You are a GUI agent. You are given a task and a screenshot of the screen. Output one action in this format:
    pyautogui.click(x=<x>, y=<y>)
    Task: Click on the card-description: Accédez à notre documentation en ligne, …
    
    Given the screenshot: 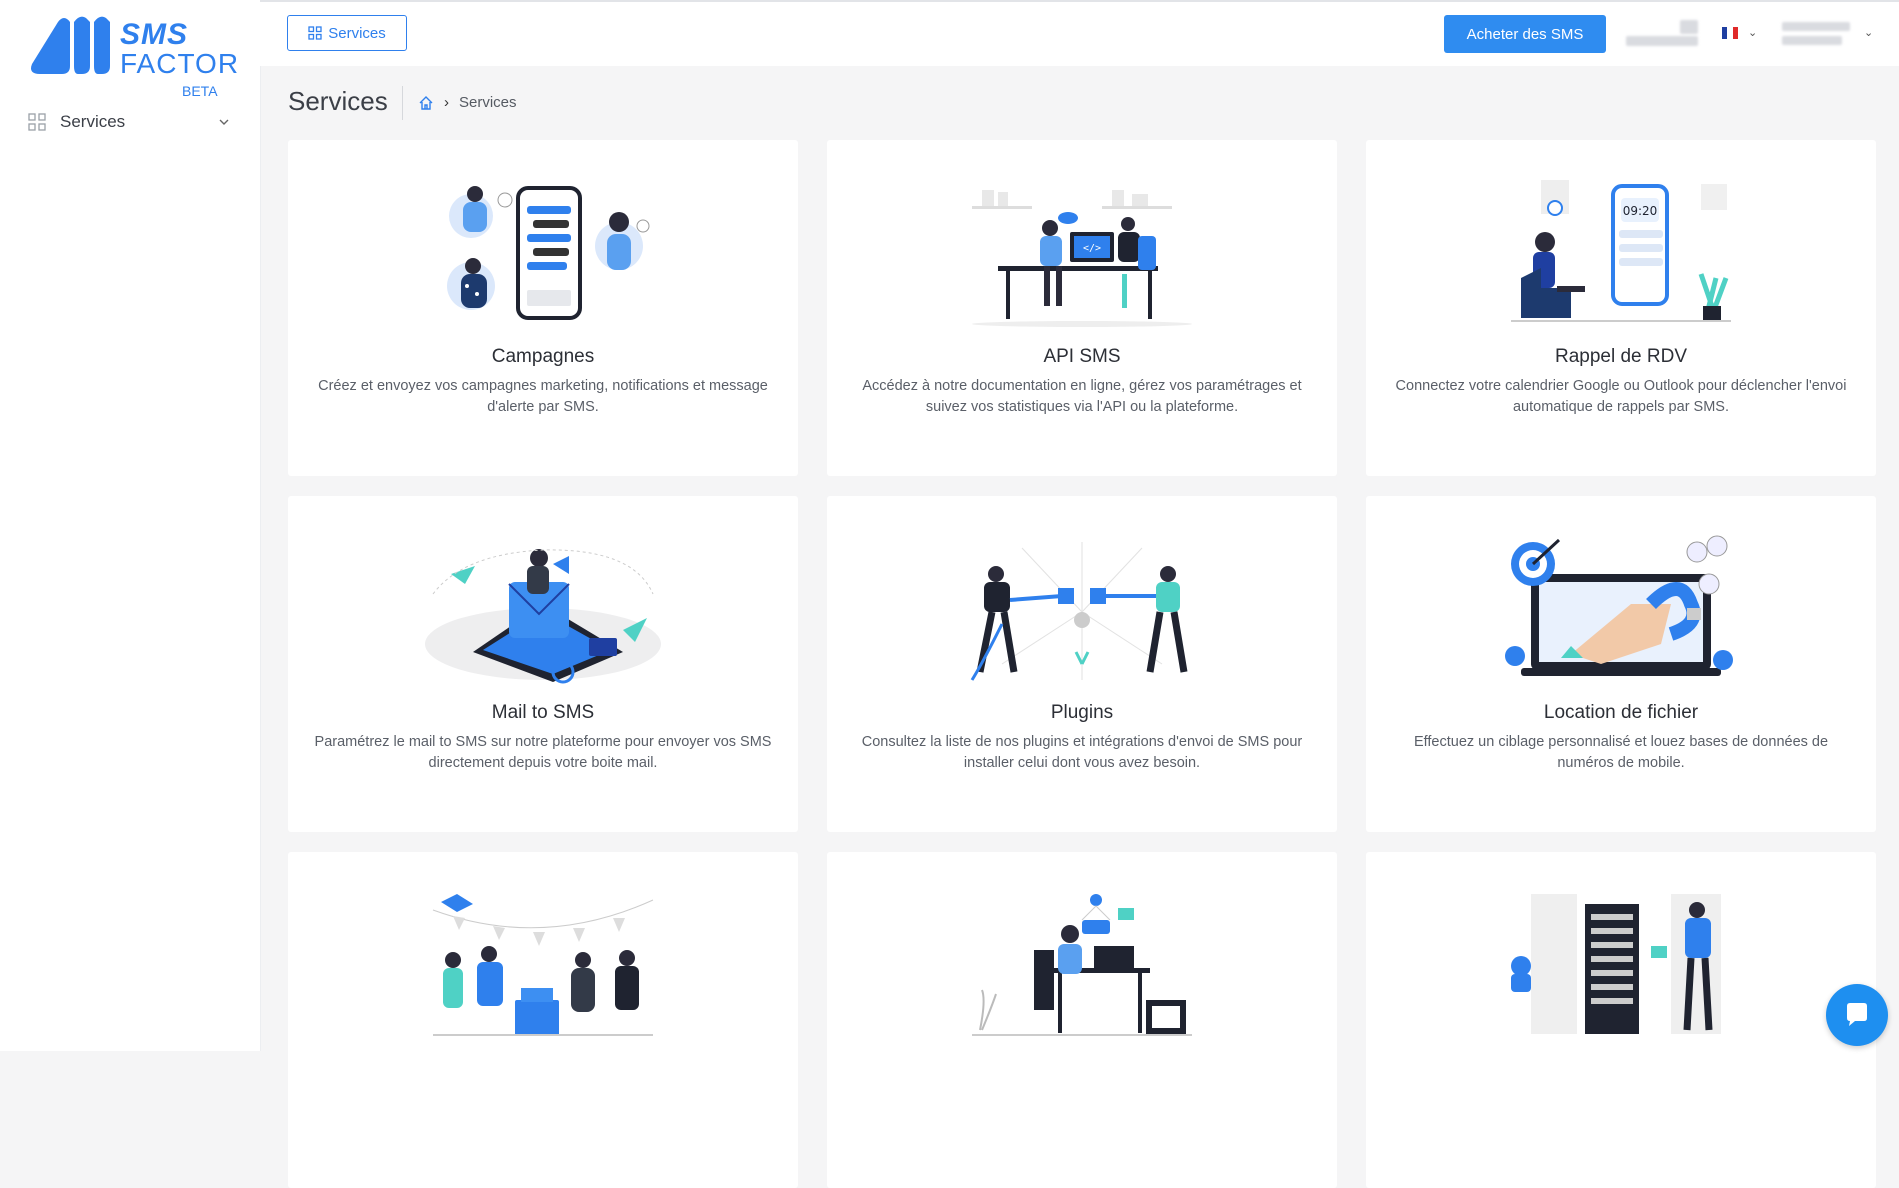 What is the action you would take?
    pyautogui.click(x=1082, y=396)
    